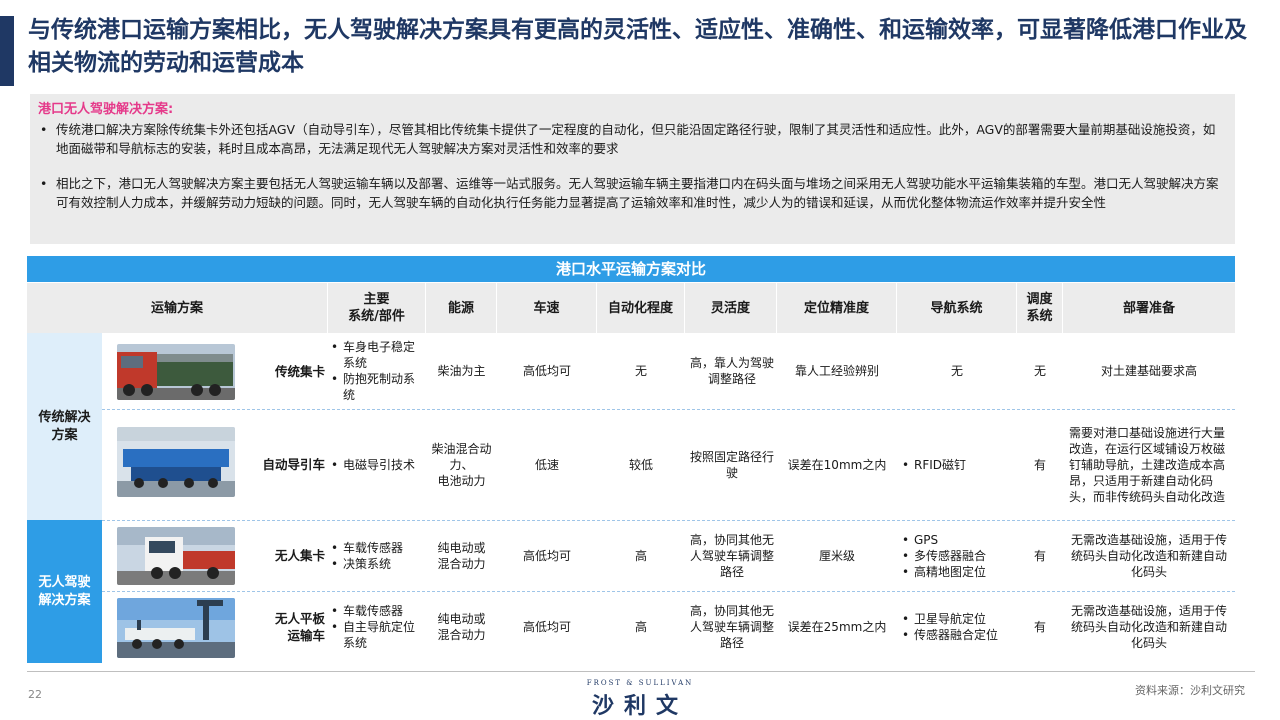 The image size is (1280, 720). What do you see at coordinates (641, 308) in the screenshot?
I see `header-automation: 自动化程度` at bounding box center [641, 308].